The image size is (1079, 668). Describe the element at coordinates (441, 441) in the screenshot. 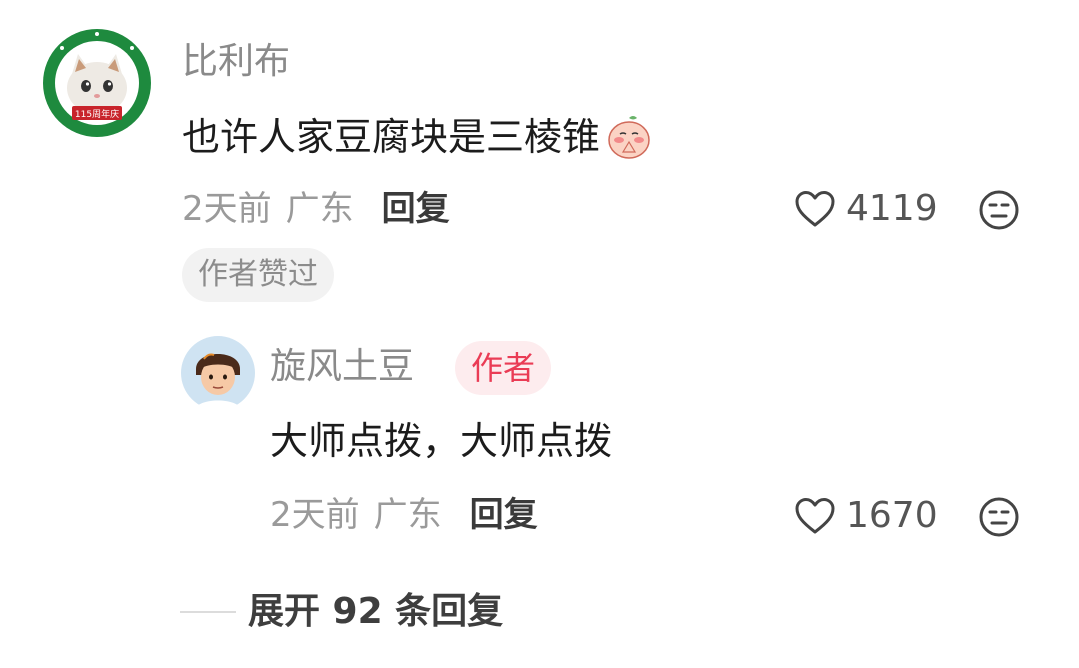

I see `reply-text: 大师点拨，大师点拨` at that location.